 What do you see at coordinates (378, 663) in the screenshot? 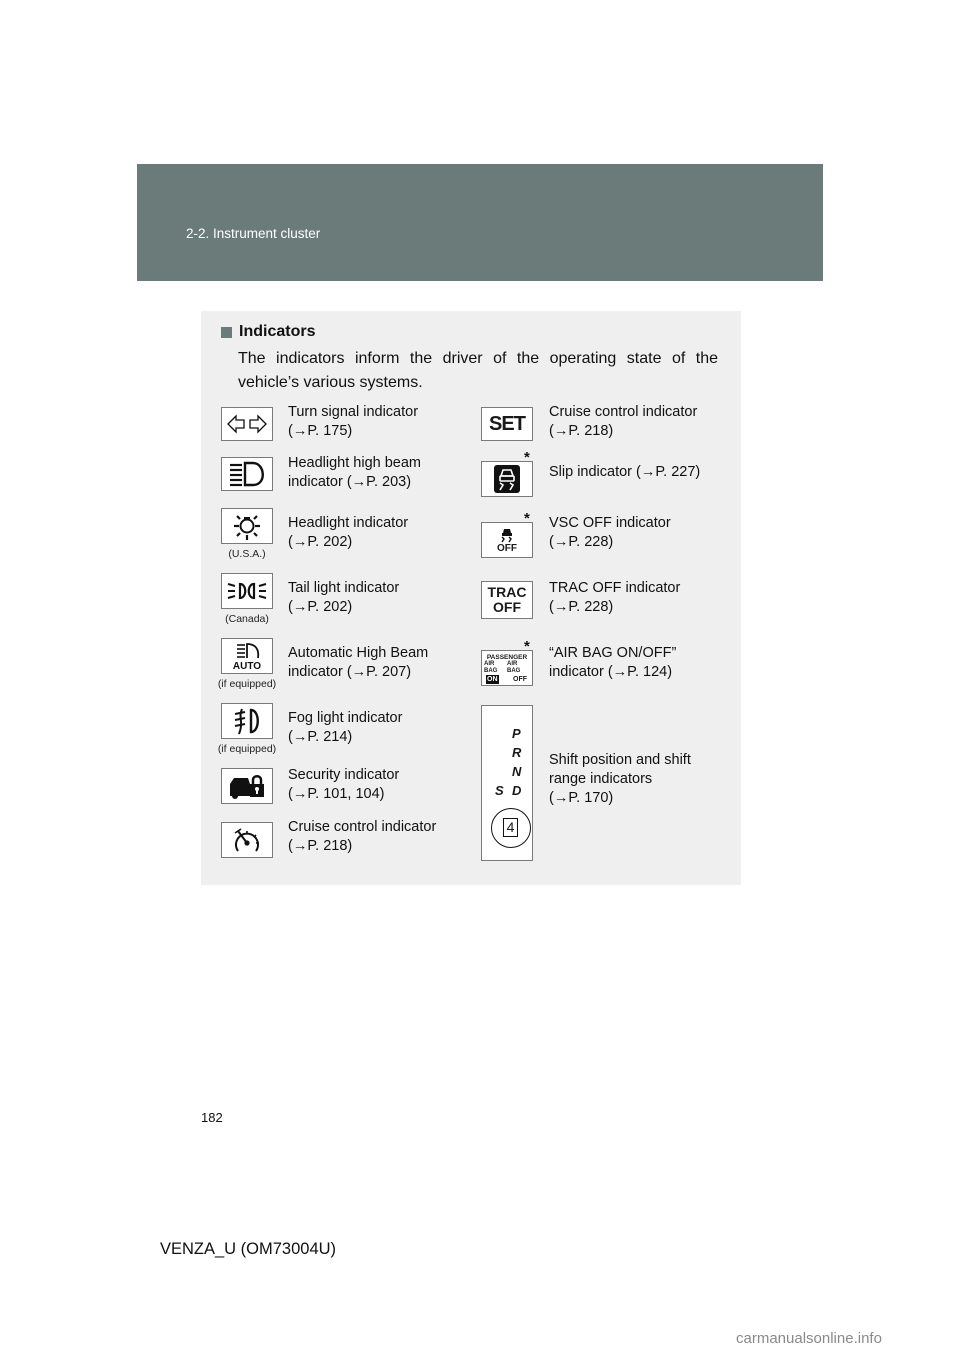
I see `auto-high-beam-description: Automatic High Beam indicator (→P. 207)` at bounding box center [378, 663].